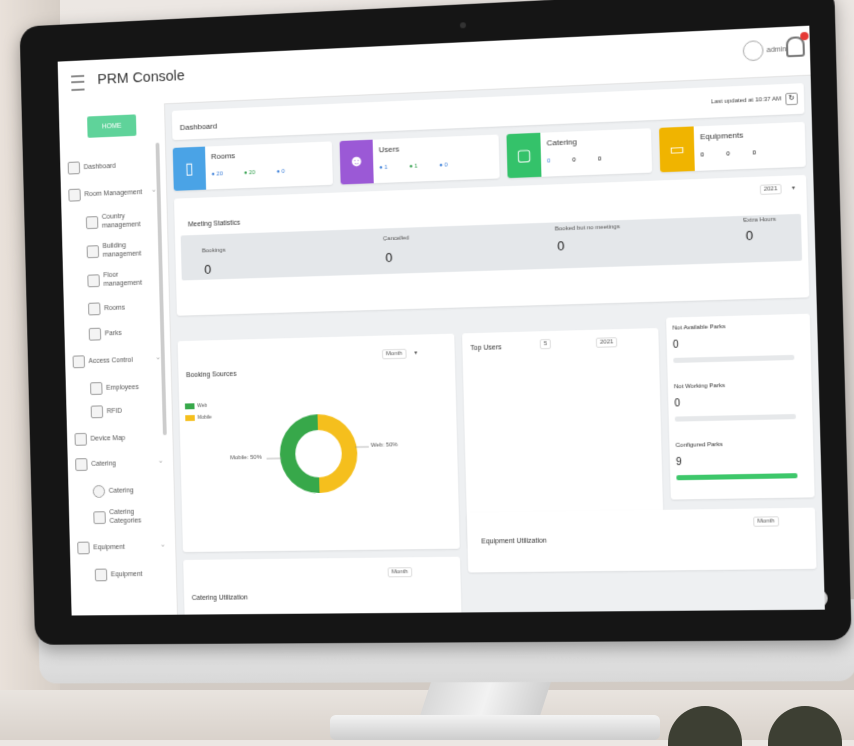 Image resolution: width=854 pixels, height=746 pixels. I want to click on catering-utilization-card: Catering Utilization Month, so click(322, 586).